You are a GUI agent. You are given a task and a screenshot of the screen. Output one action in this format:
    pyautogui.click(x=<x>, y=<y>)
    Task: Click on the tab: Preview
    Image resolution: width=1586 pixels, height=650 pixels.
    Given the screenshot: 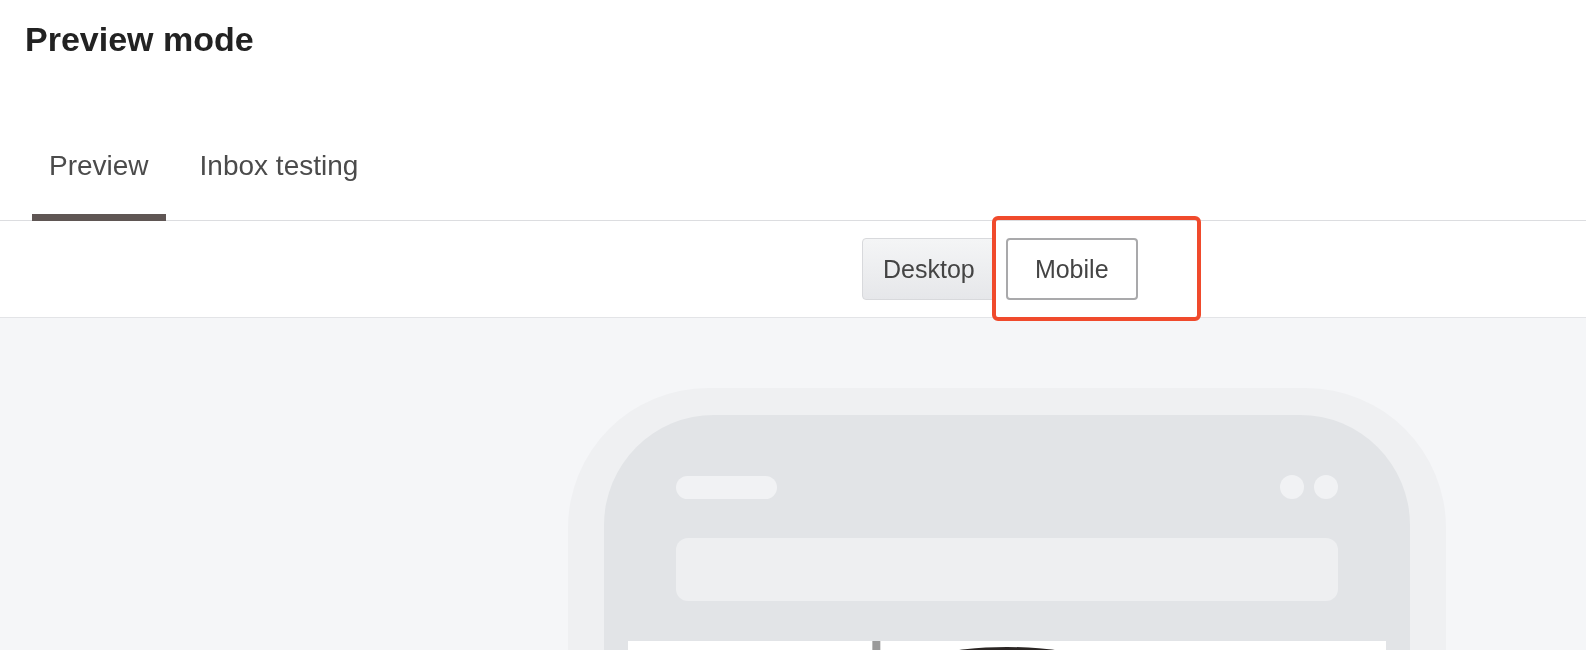 What is the action you would take?
    pyautogui.click(x=99, y=179)
    